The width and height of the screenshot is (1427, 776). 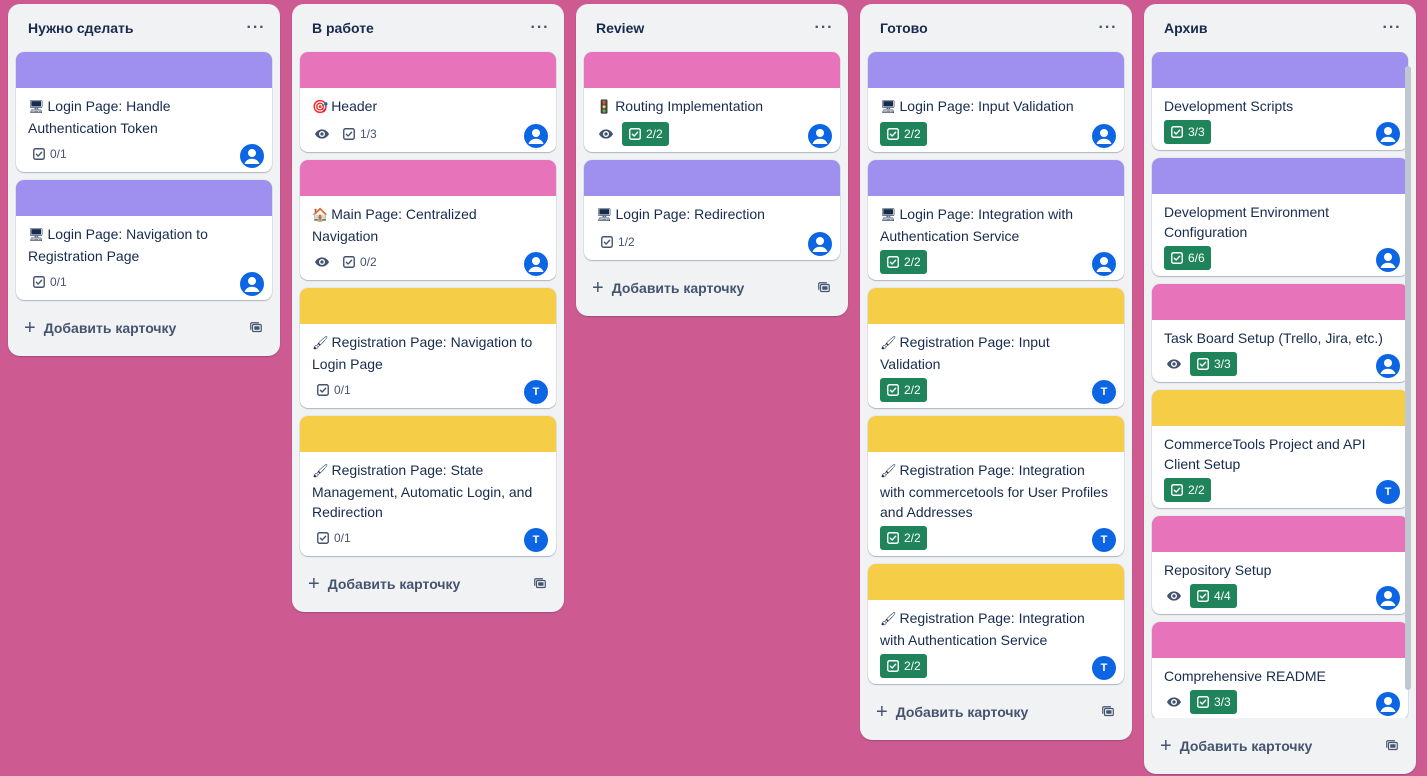 What do you see at coordinates (36, 235) in the screenshot?
I see `card-emoji-icon: 🖥` at bounding box center [36, 235].